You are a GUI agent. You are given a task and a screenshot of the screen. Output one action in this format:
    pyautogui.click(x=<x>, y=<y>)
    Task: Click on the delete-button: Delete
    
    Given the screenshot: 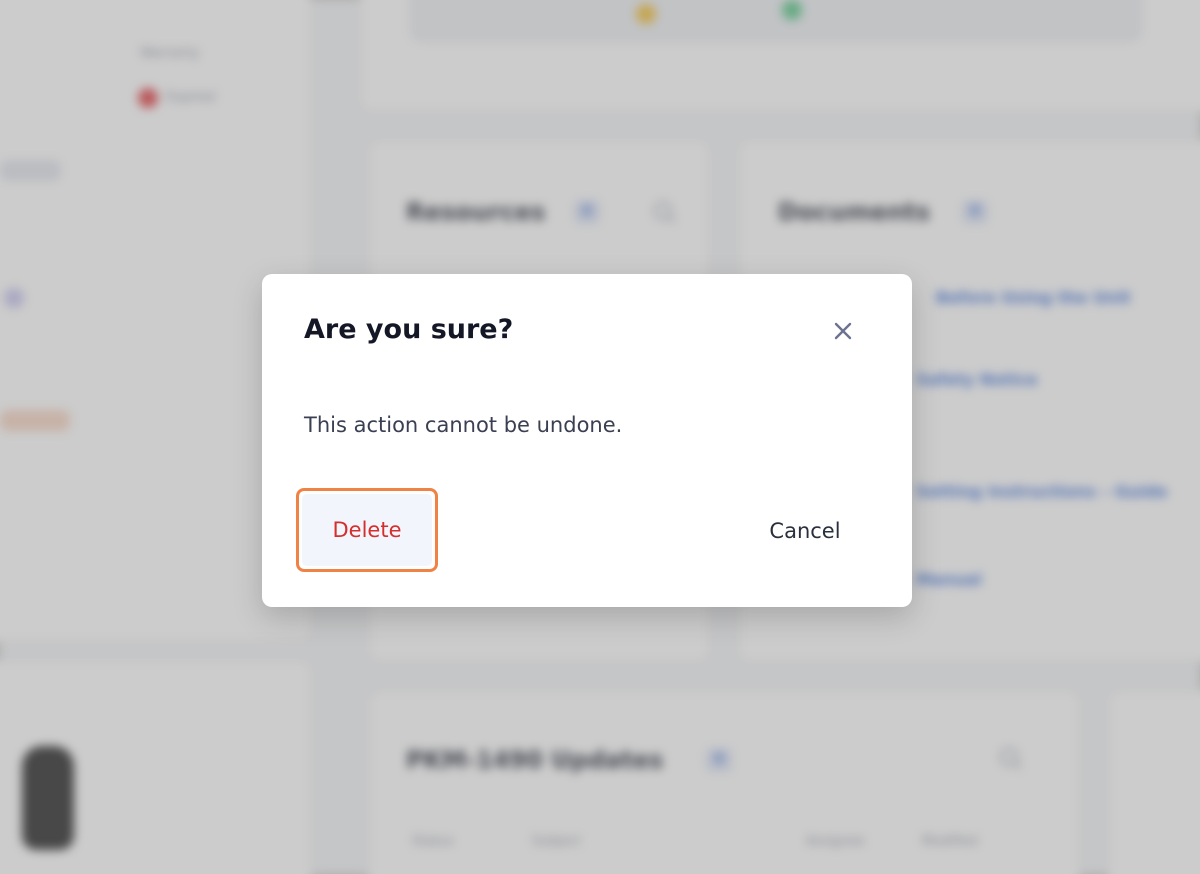 What is the action you would take?
    pyautogui.click(x=367, y=530)
    